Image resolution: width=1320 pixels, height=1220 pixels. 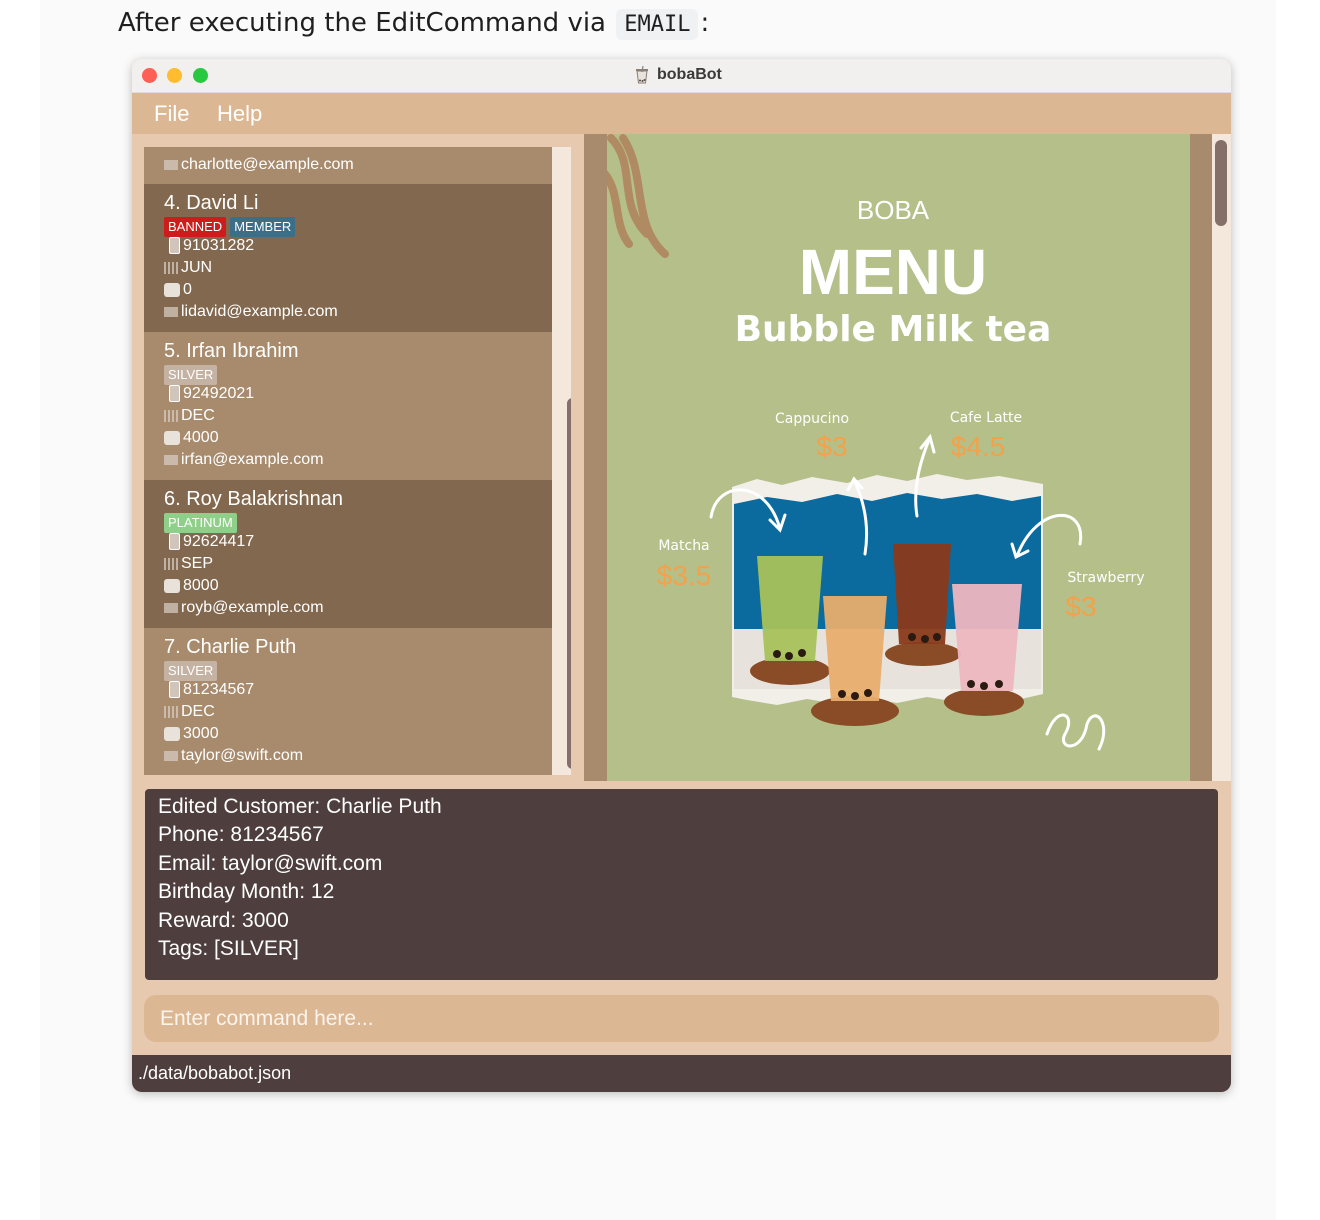 I want to click on phone-field: 92492021, so click(x=209, y=396).